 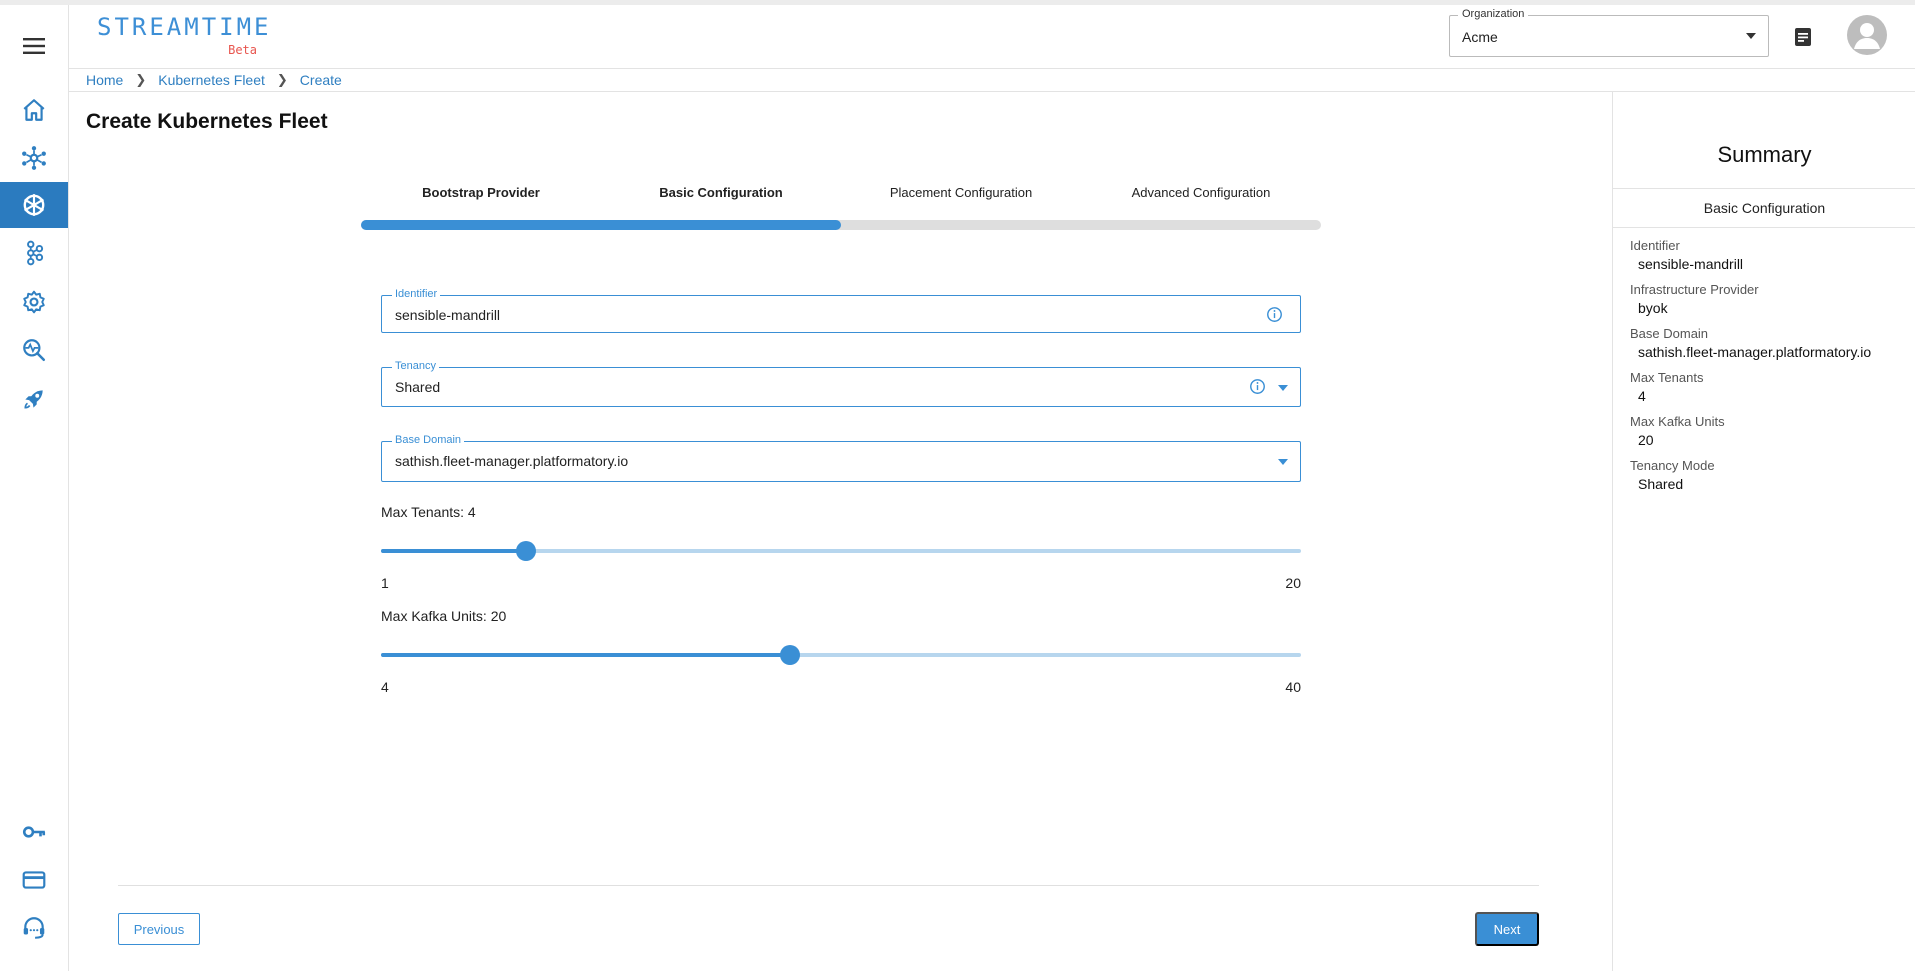 I want to click on summary-item-value: 4, so click(x=1642, y=396).